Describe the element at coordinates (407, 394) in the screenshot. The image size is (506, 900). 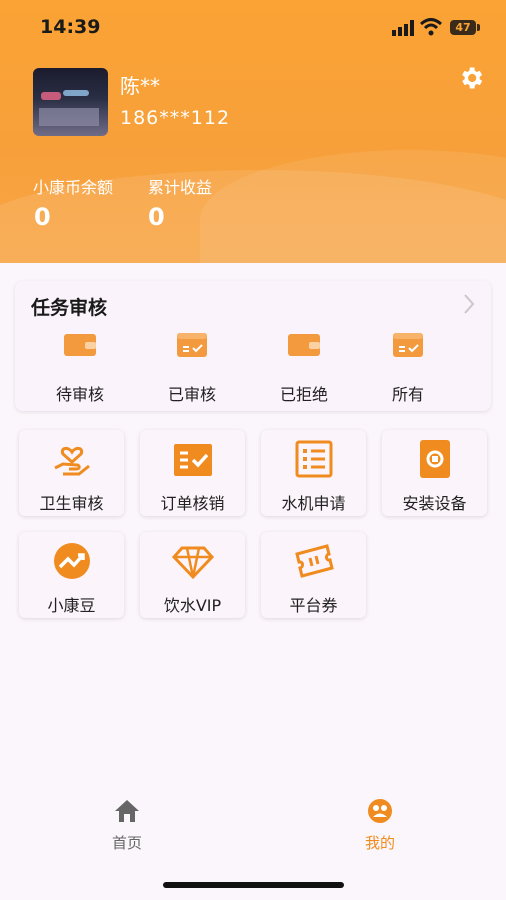
I see `task-item-label: 所有` at that location.